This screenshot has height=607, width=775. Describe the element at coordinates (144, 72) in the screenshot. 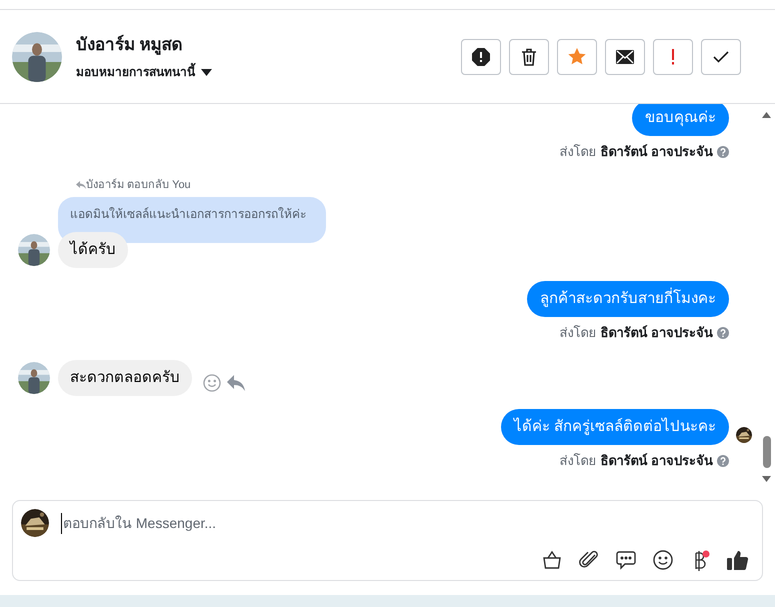

I see `assign-dropdown: มอบหมายการสนทนานี้` at that location.